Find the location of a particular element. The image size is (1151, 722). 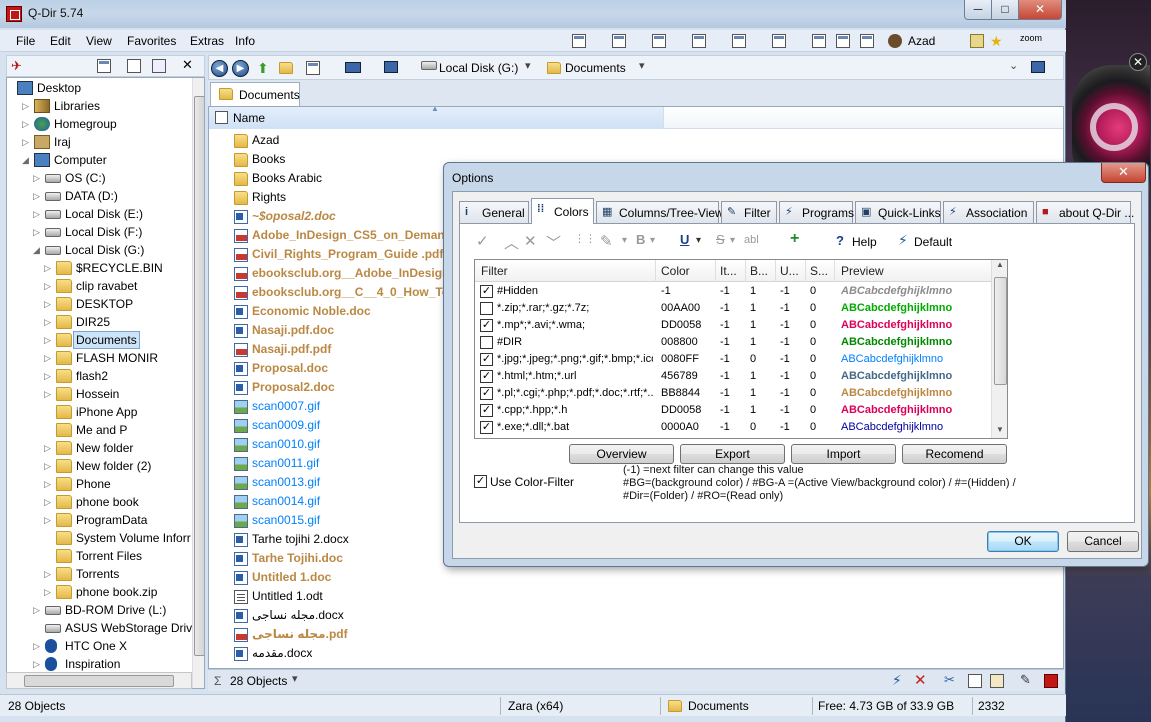

select-all-checkbox is located at coordinates (221, 117).